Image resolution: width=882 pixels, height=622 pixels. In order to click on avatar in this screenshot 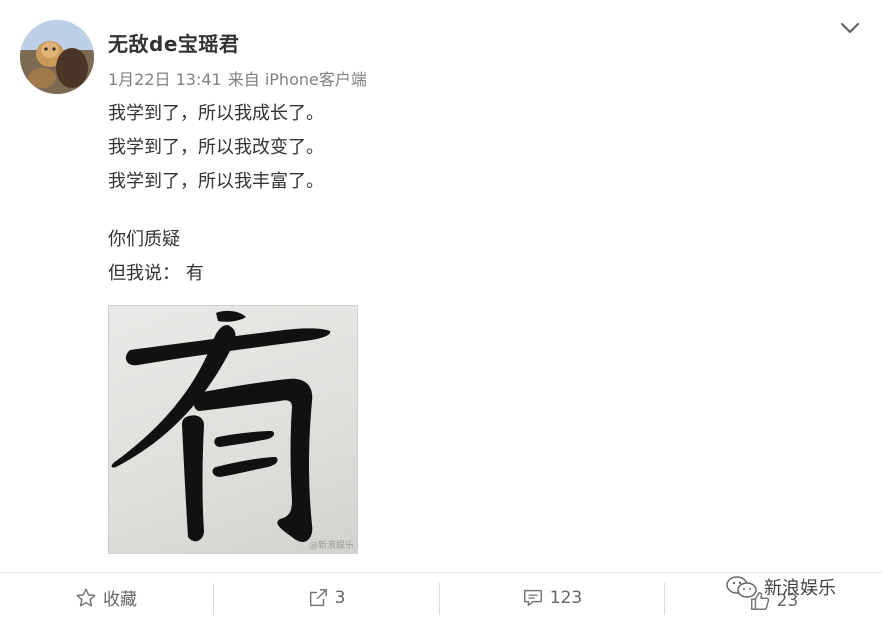, I will do `click(57, 57)`.